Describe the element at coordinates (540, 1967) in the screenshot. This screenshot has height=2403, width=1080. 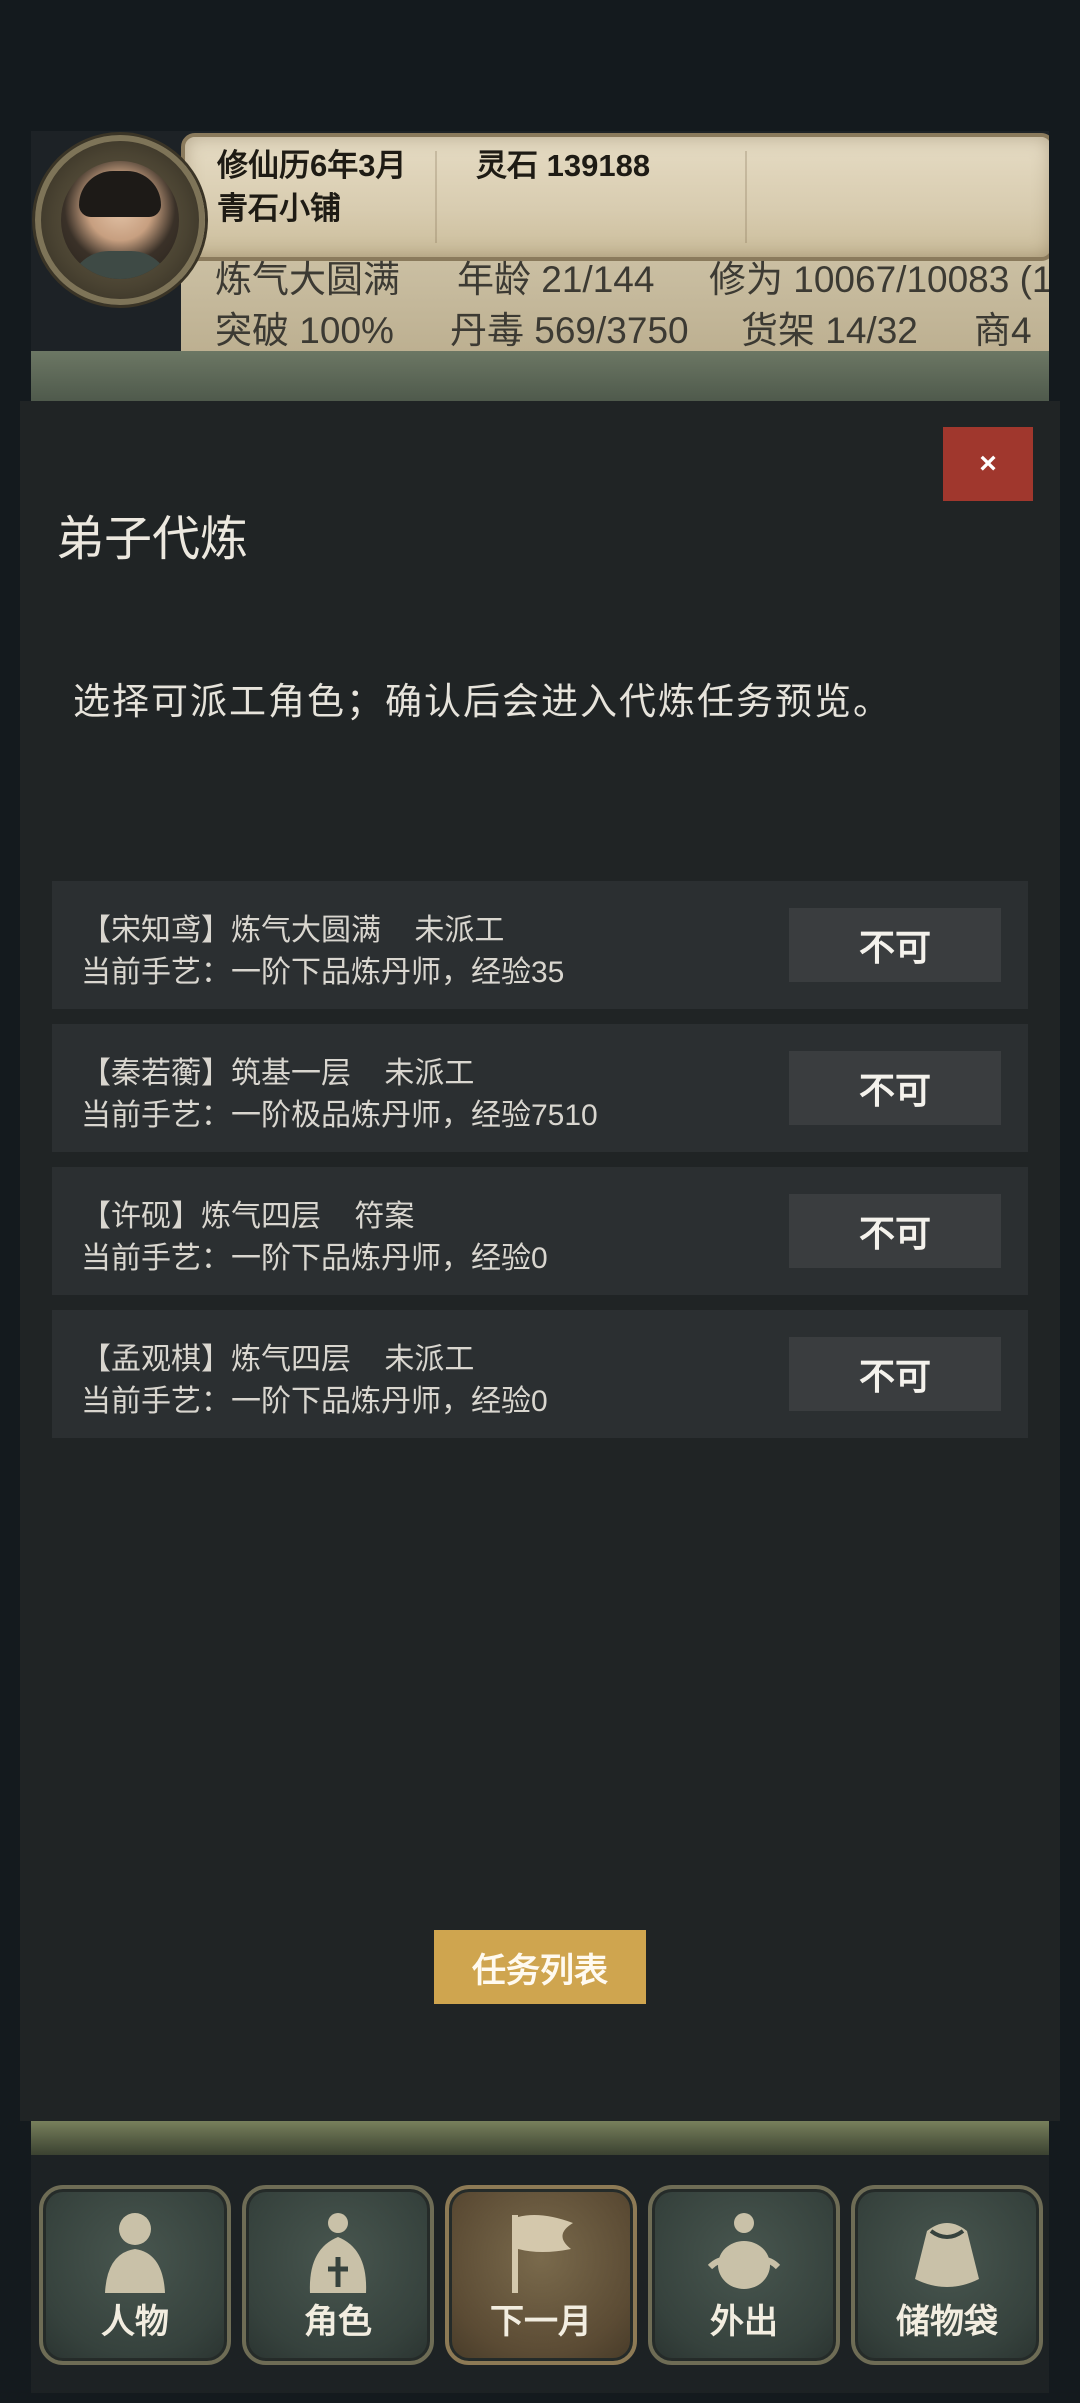
I see `task-list-button: 任务列表` at that location.